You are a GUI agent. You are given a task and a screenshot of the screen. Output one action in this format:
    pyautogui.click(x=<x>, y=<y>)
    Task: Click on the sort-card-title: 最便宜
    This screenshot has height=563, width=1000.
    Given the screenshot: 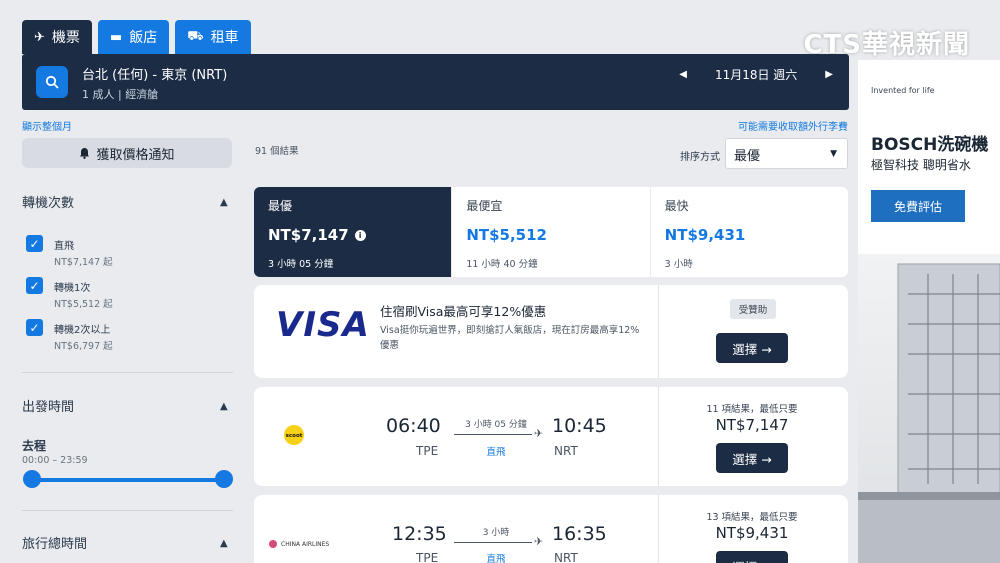 What is the action you would take?
    pyautogui.click(x=484, y=206)
    